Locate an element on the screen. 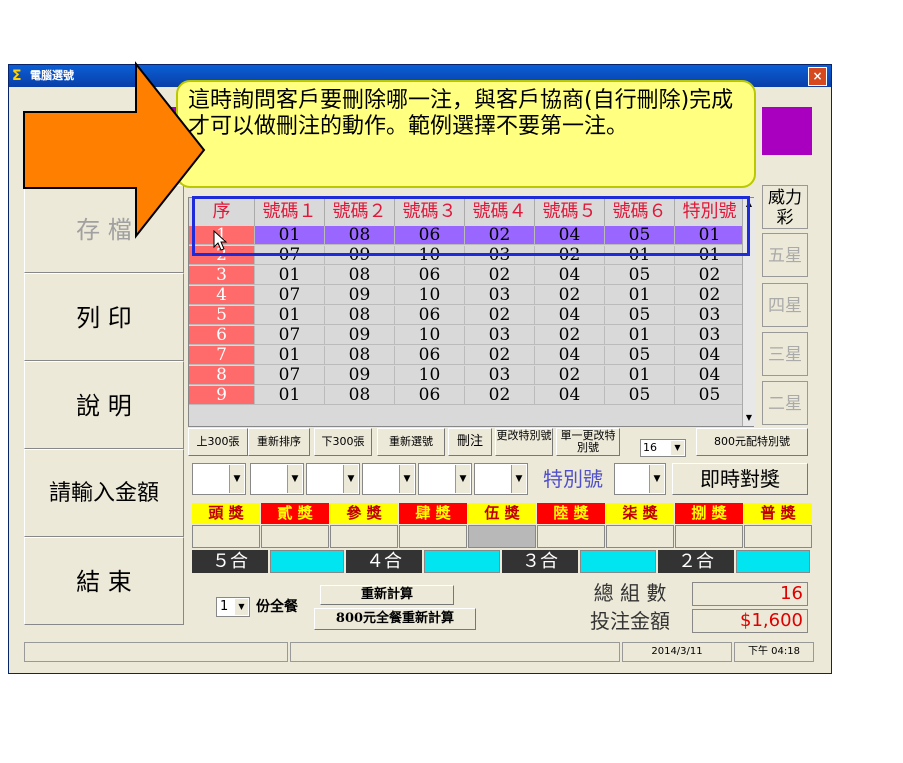 This screenshot has height=763, width=903. scroll-down-icon: ▼ is located at coordinates (749, 419).